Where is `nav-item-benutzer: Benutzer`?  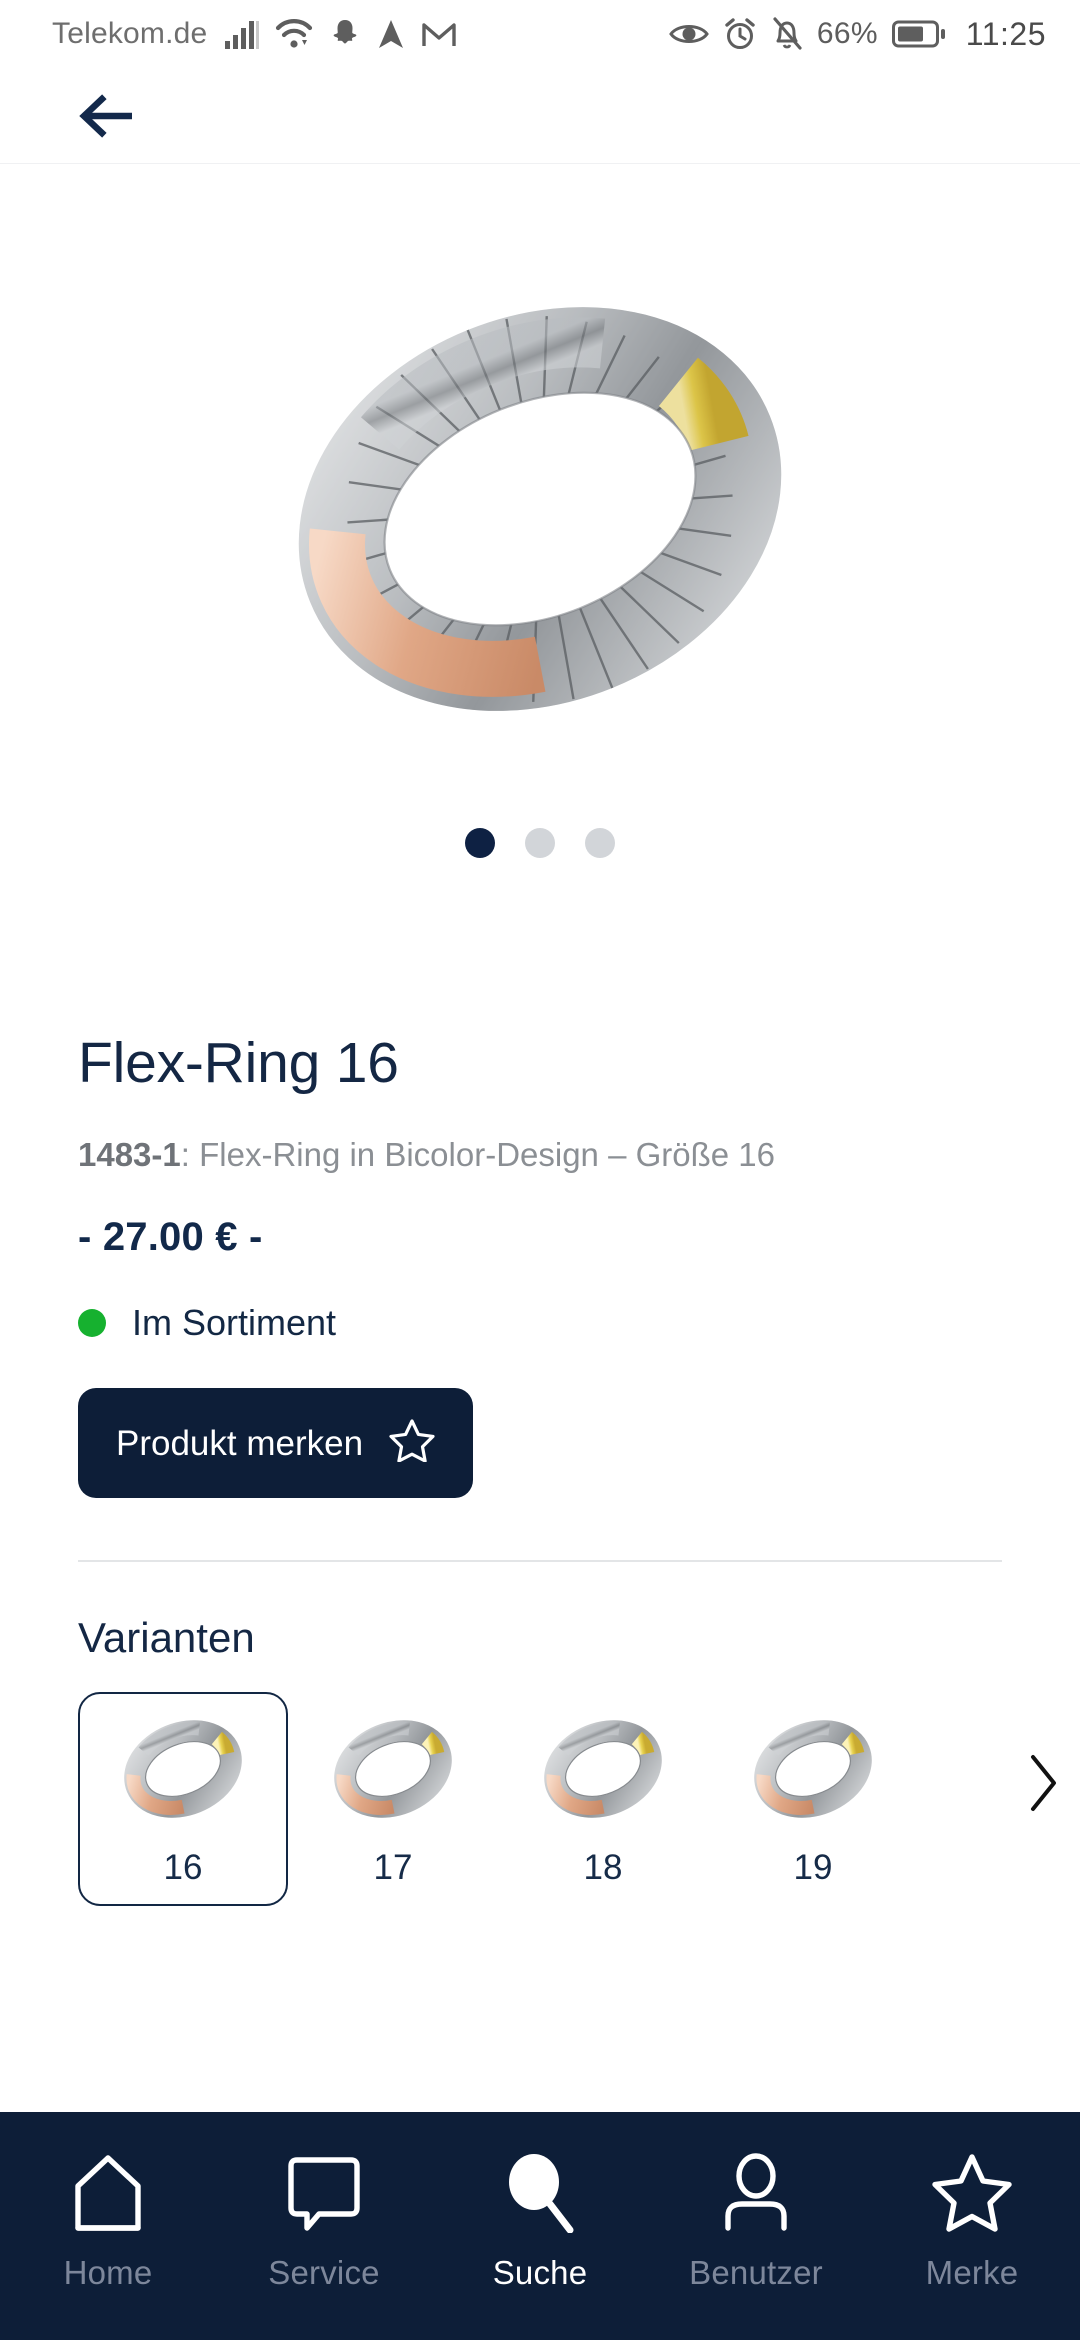
nav-item-benutzer: Benutzer is located at coordinates (756, 2221).